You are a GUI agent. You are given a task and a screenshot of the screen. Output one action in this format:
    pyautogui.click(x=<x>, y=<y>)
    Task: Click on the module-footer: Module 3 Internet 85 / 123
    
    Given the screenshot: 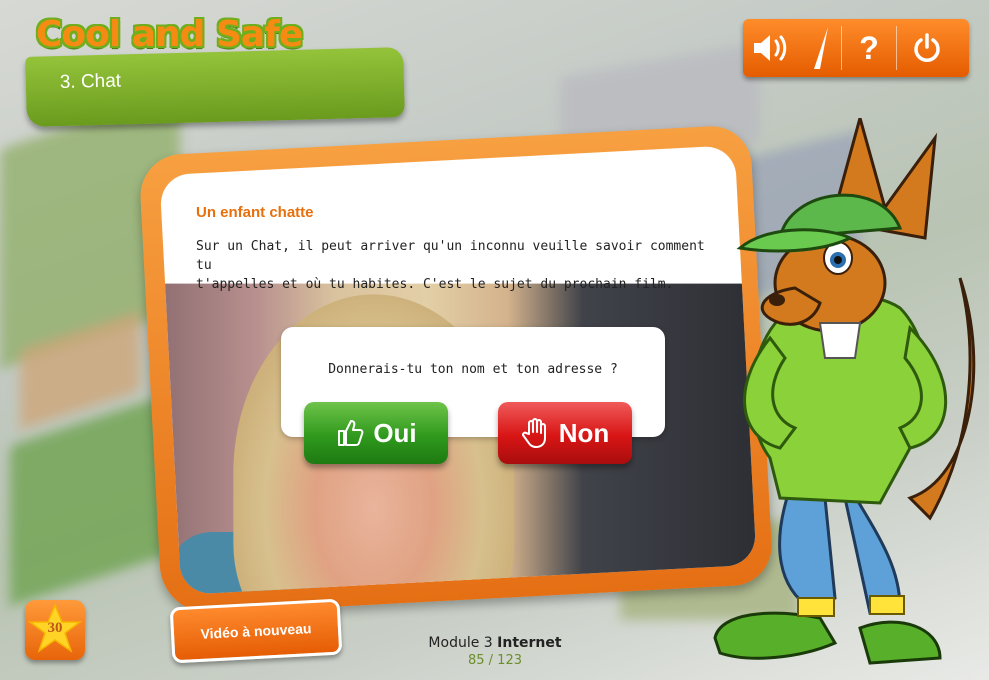 What is the action you would take?
    pyautogui.click(x=495, y=651)
    